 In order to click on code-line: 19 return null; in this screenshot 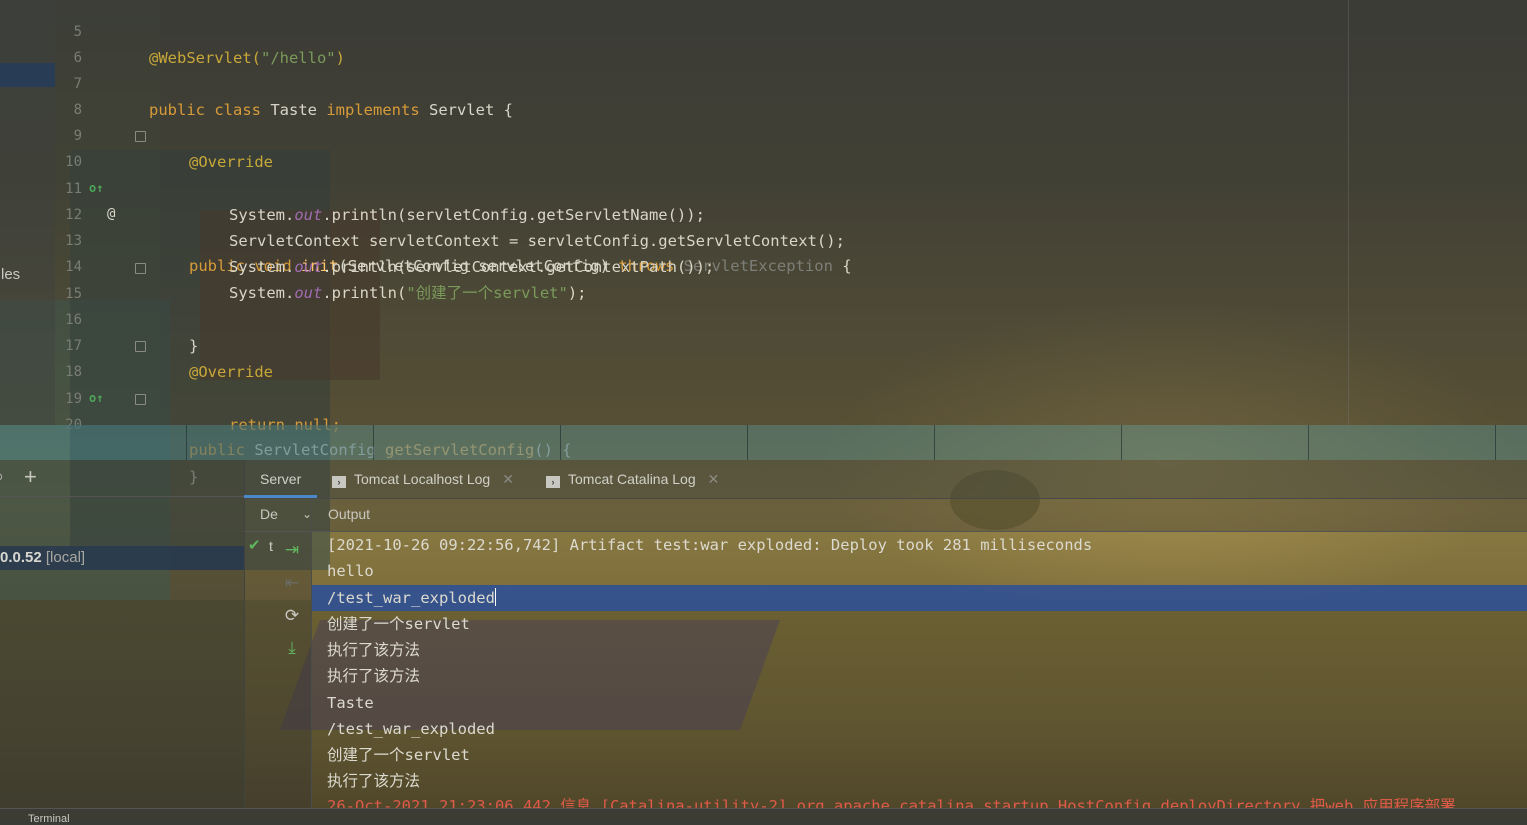, I will do `click(791, 397)`.